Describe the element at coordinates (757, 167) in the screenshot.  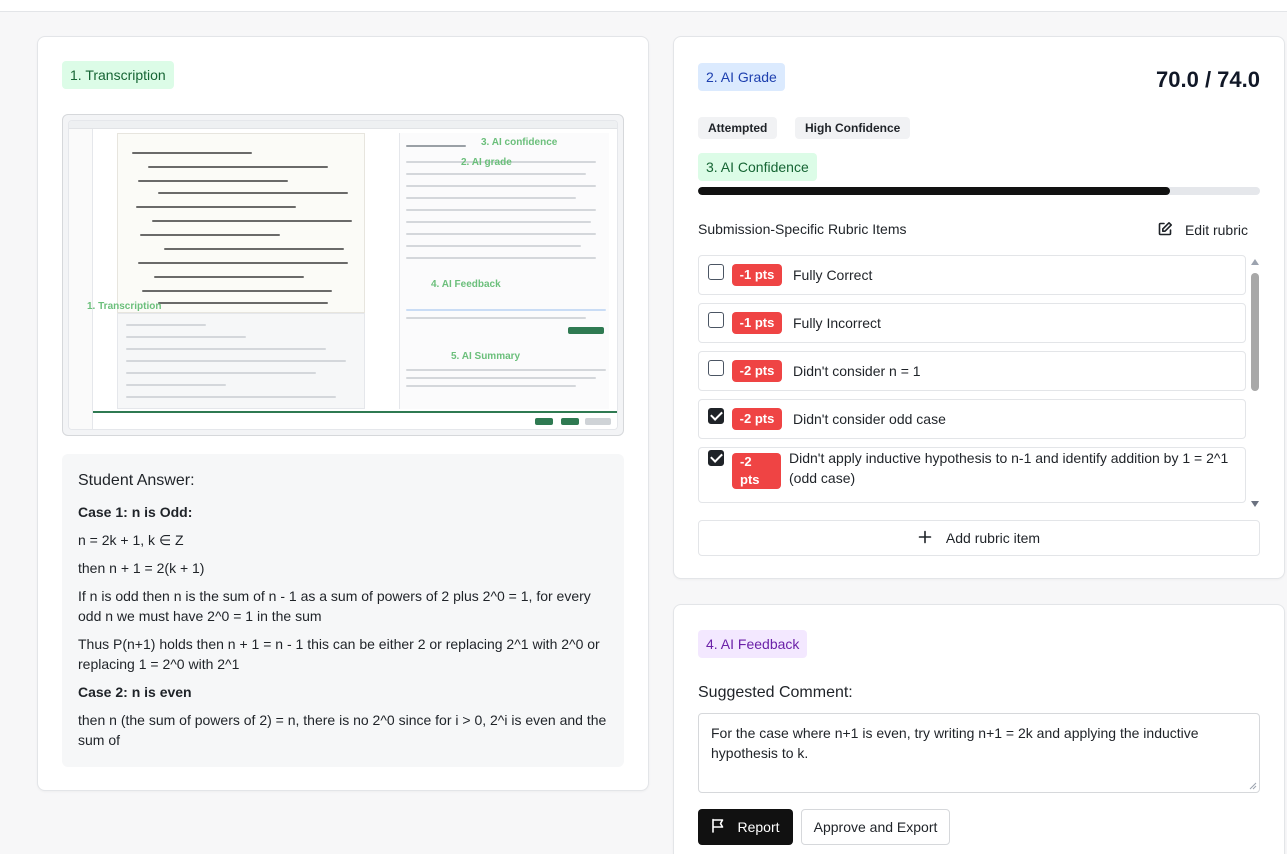
I see `ai-confidence-tag: 3. AI Confidence` at that location.